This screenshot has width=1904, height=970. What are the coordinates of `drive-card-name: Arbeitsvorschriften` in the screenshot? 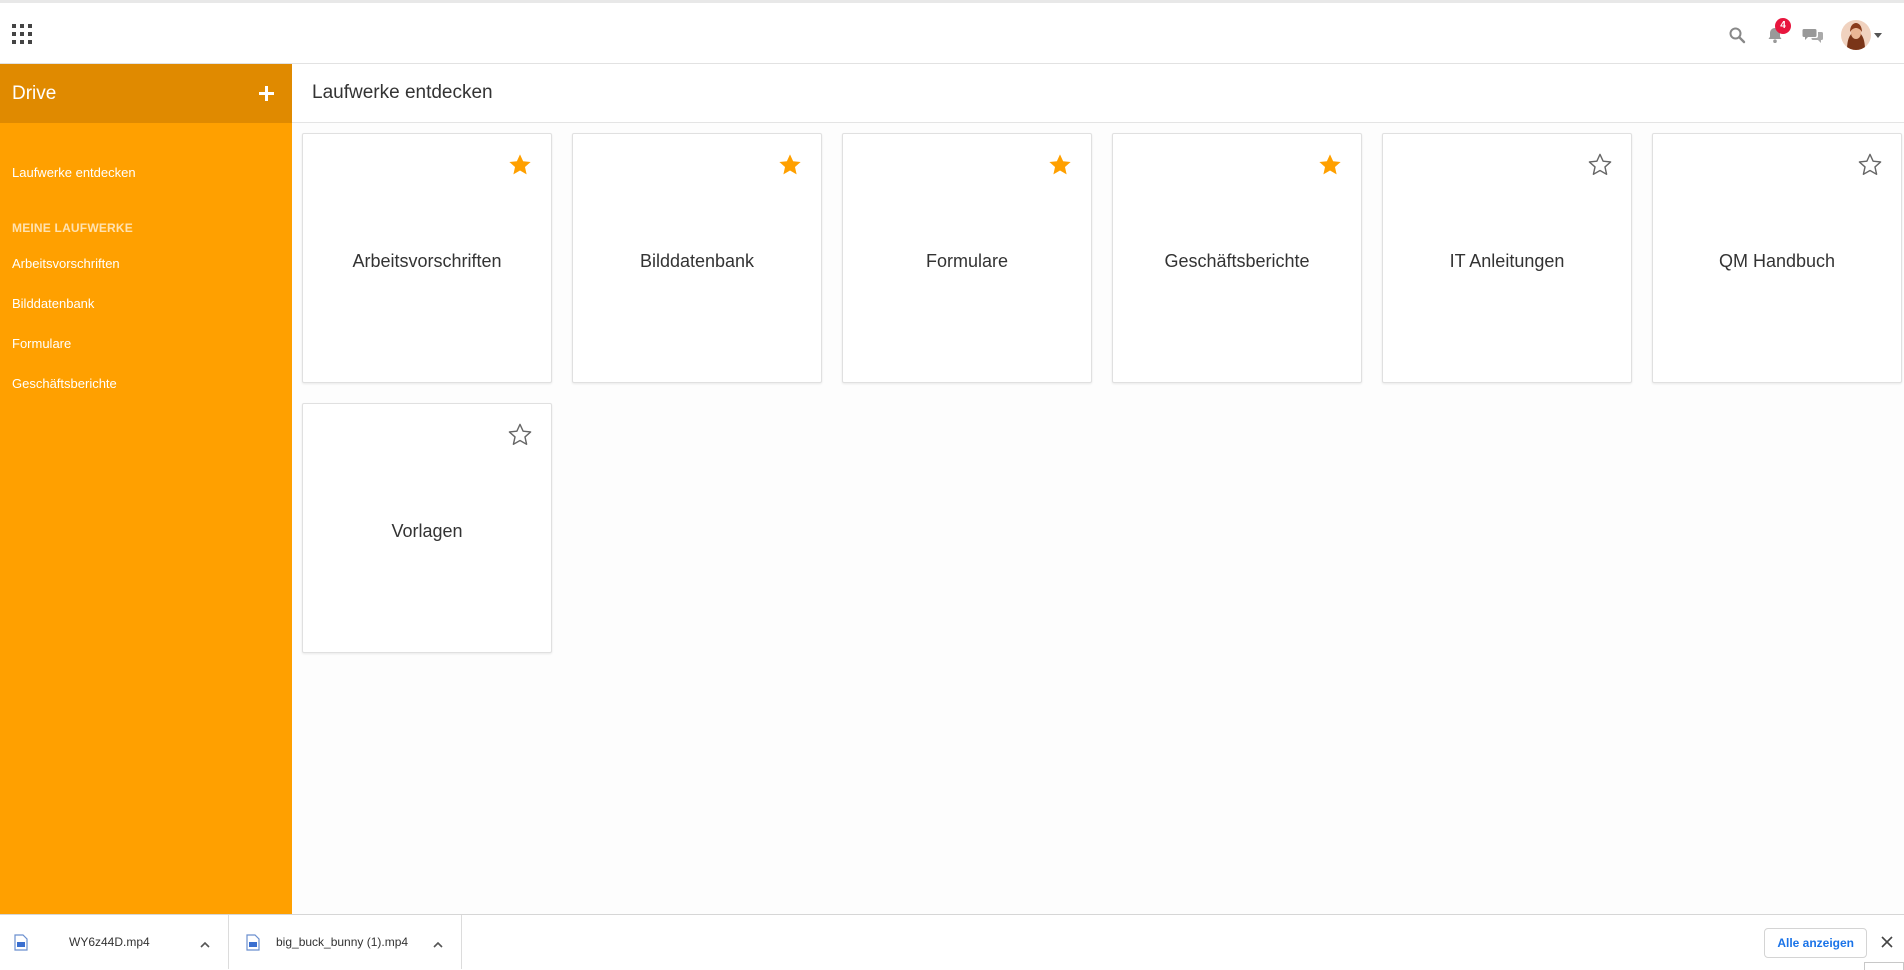 It's located at (427, 261).